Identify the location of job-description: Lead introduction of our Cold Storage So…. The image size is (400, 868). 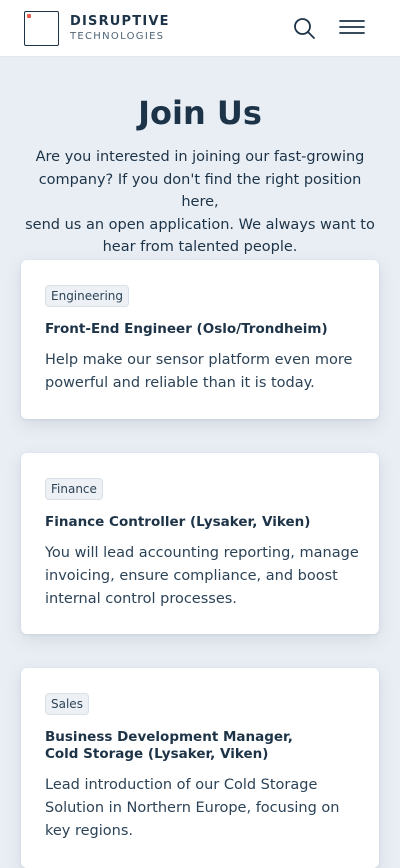
(204, 808).